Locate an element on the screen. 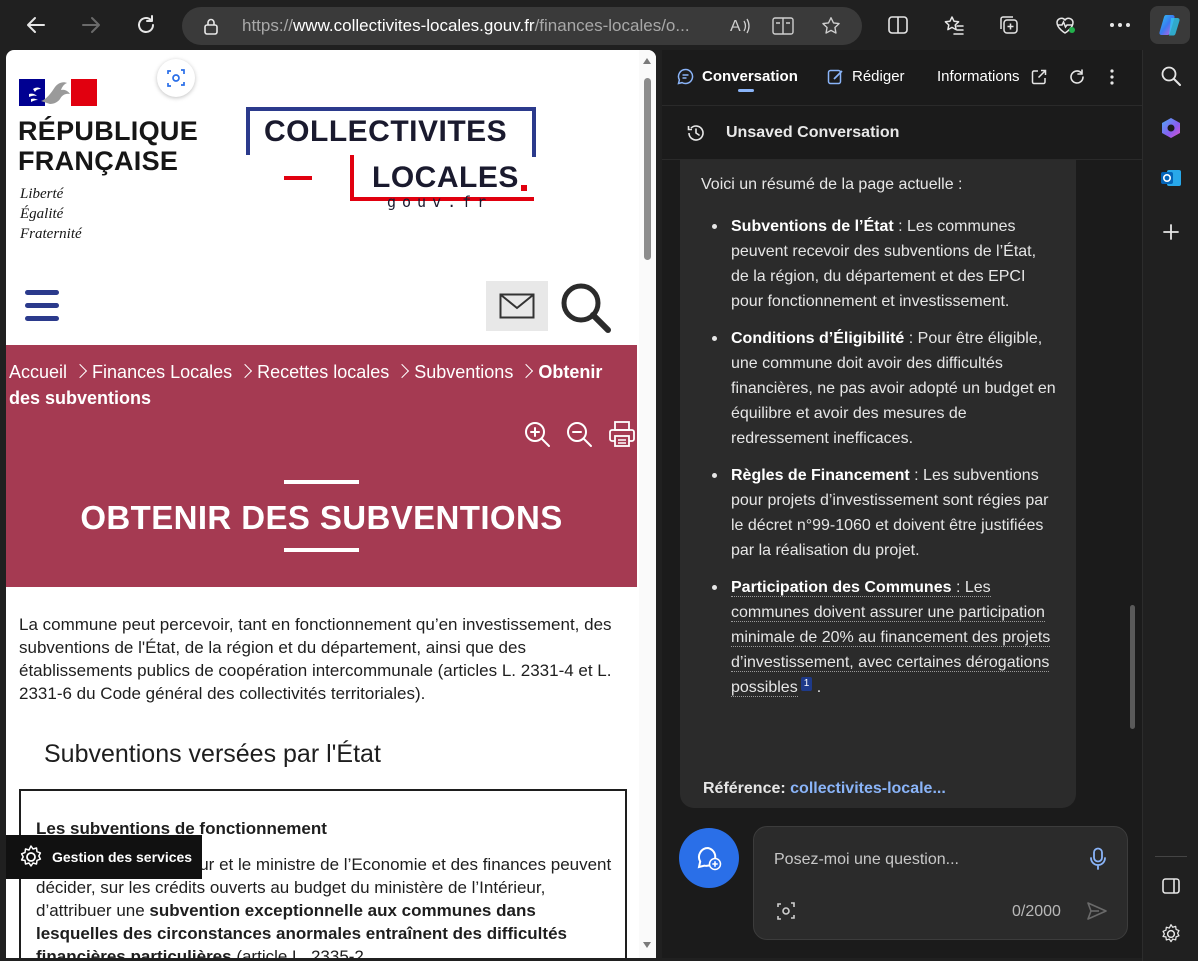 The image size is (1198, 961). message-intro: Voici un résumé de la page actuelle : is located at coordinates (832, 184).